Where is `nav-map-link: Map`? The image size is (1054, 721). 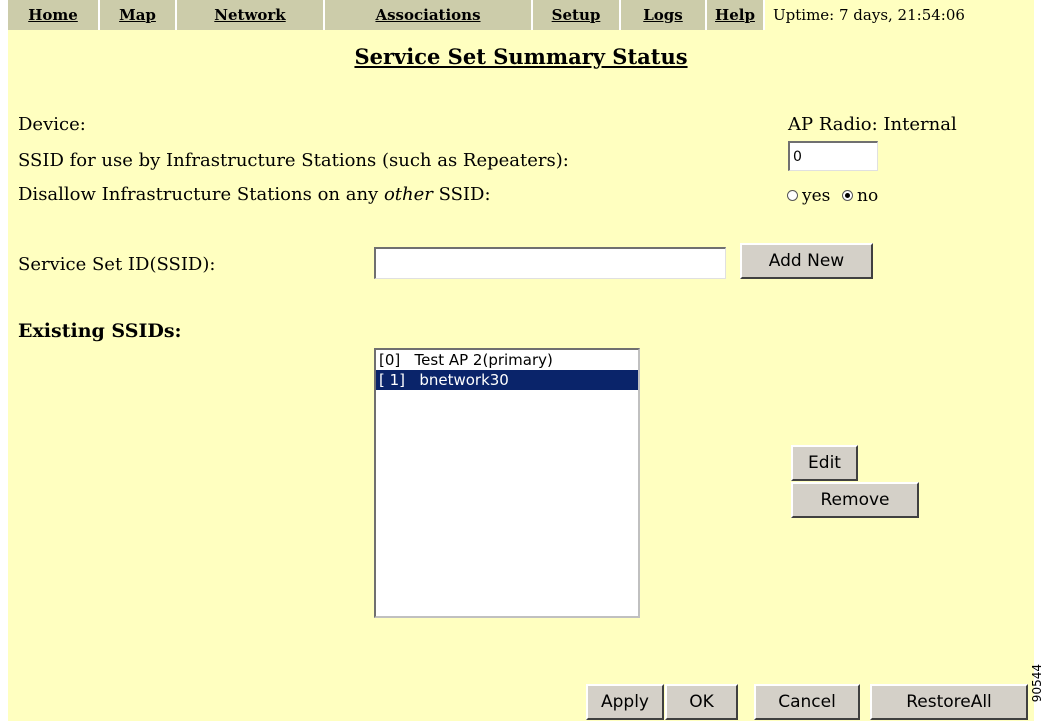
nav-map-link: Map is located at coordinates (138, 15).